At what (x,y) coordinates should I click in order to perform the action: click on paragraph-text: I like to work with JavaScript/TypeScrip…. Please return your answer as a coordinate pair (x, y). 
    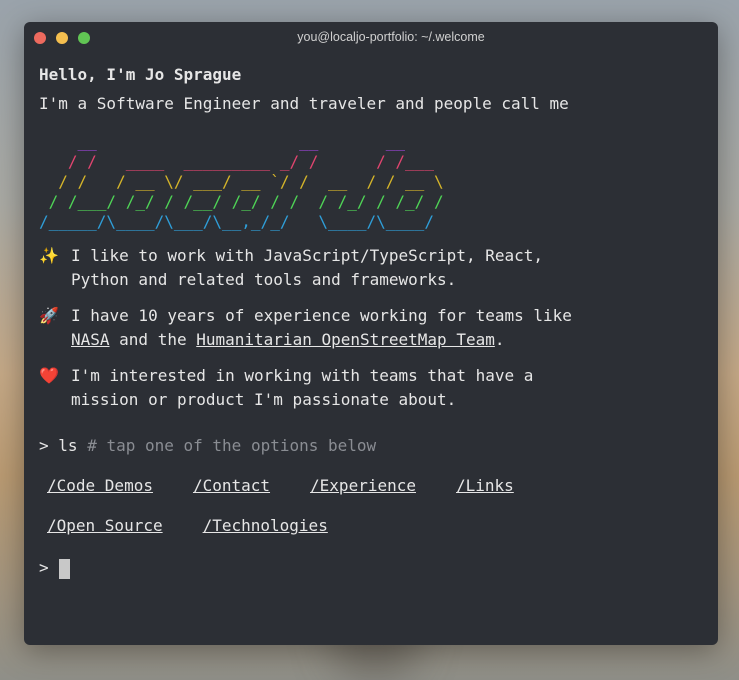
    Looking at the image, I should click on (307, 268).